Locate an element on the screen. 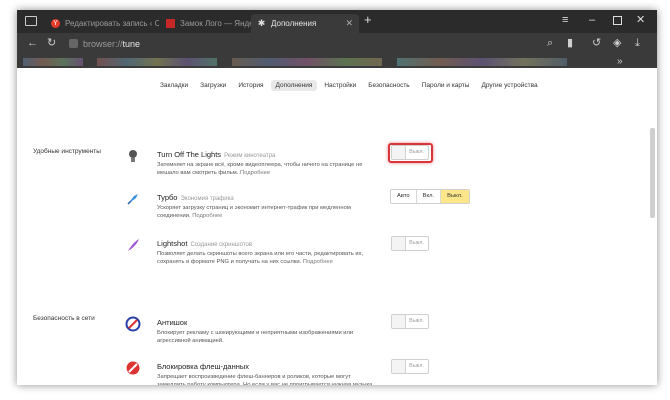 The height and width of the screenshot is (400, 670). turbo-on-option: Вкл. is located at coordinates (429, 196).